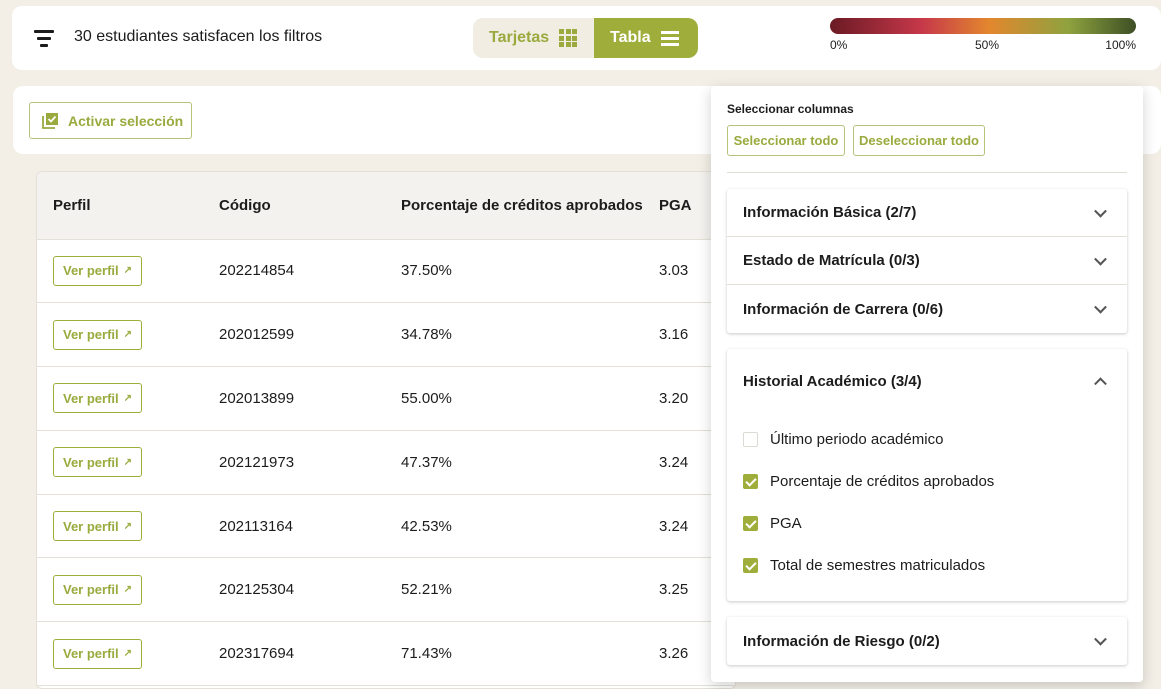 The width and height of the screenshot is (1161, 689). What do you see at coordinates (257, 590) in the screenshot?
I see `student-code: 202125304` at bounding box center [257, 590].